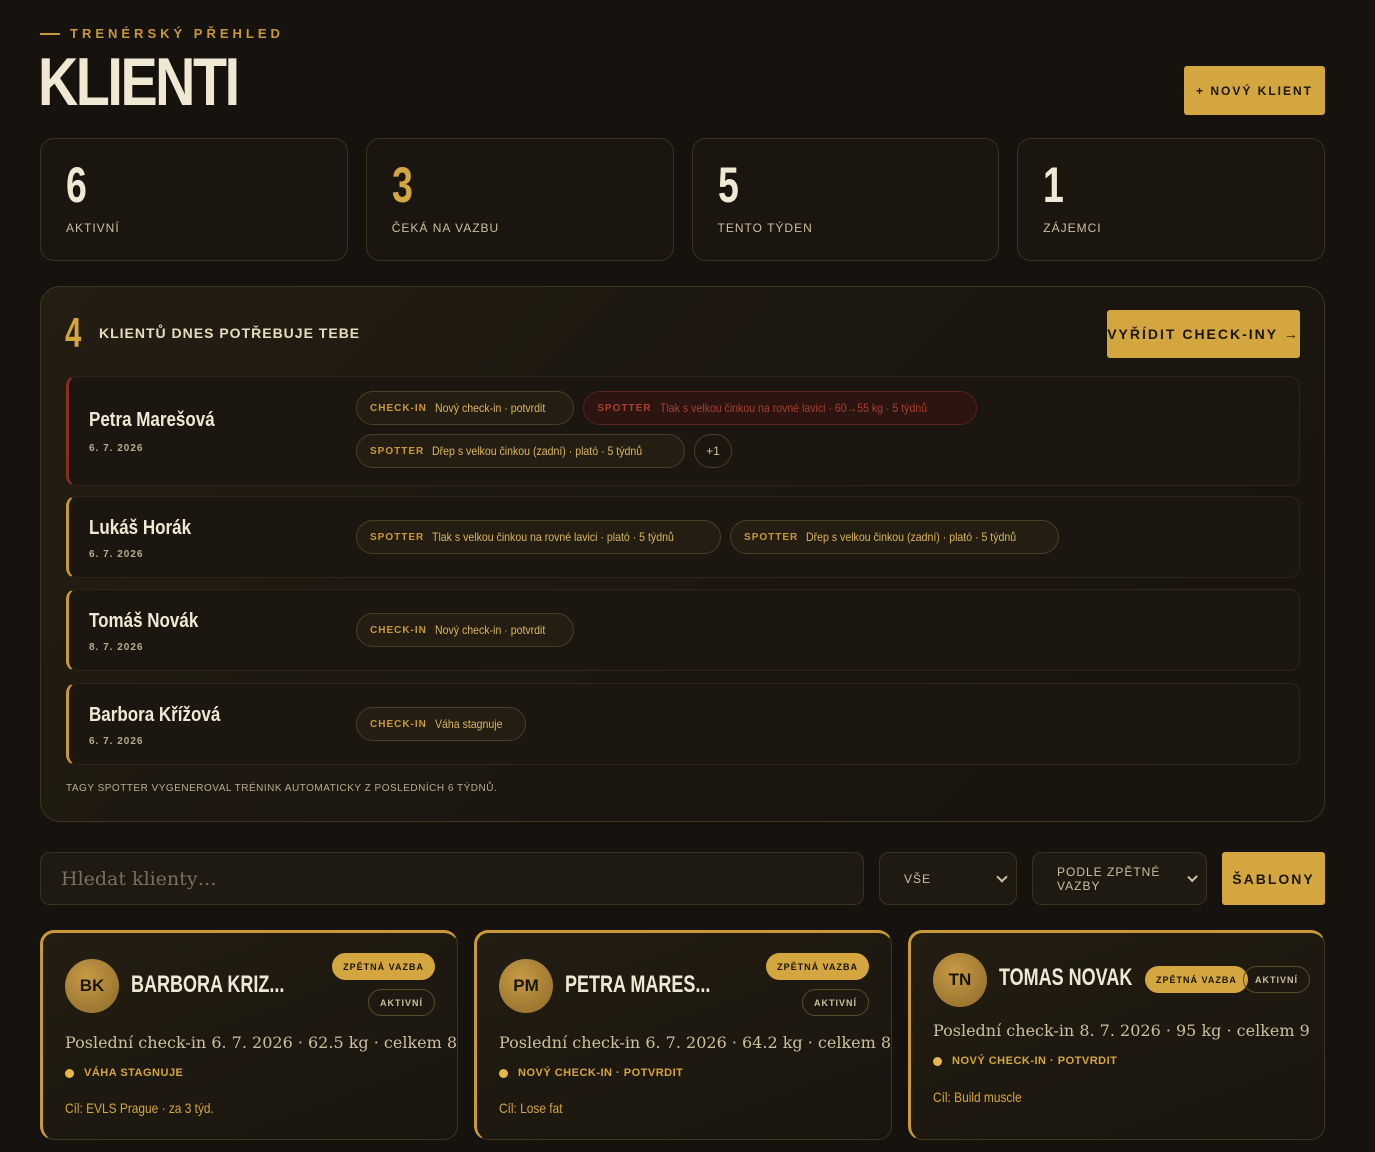 This screenshot has height=1152, width=1375. What do you see at coordinates (73, 332) in the screenshot?
I see `attention-count: 4` at bounding box center [73, 332].